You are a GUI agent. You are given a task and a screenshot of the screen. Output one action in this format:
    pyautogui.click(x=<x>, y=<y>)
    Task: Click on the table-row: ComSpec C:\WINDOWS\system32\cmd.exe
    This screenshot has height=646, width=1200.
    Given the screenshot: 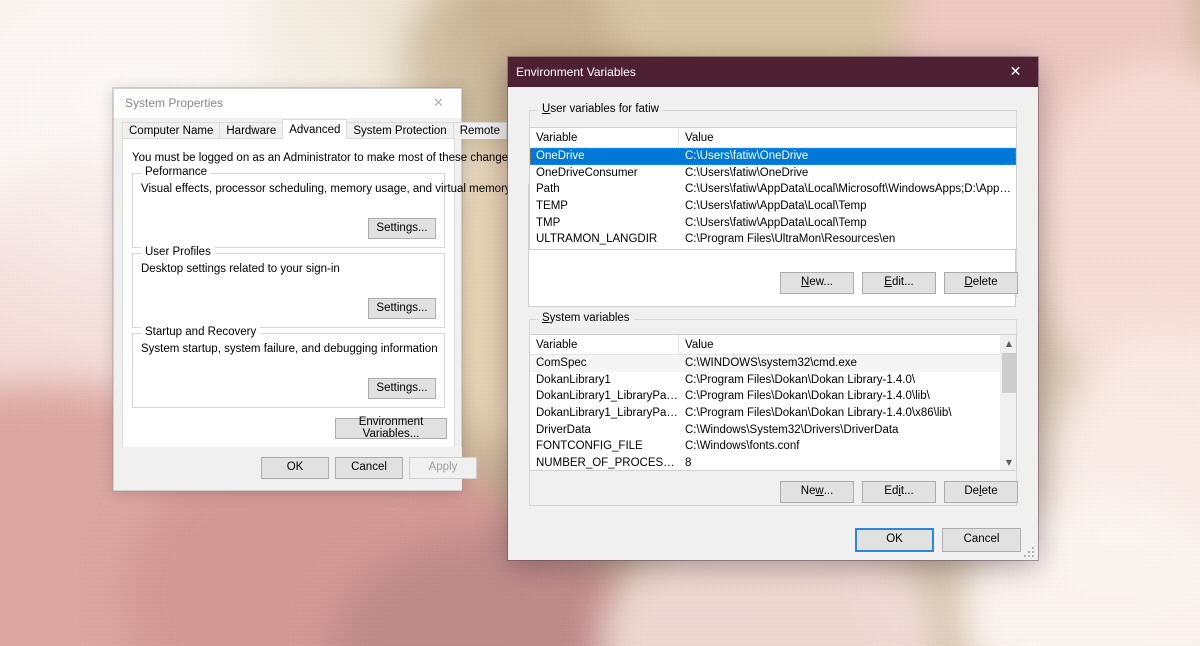 What is the action you would take?
    pyautogui.click(x=773, y=363)
    